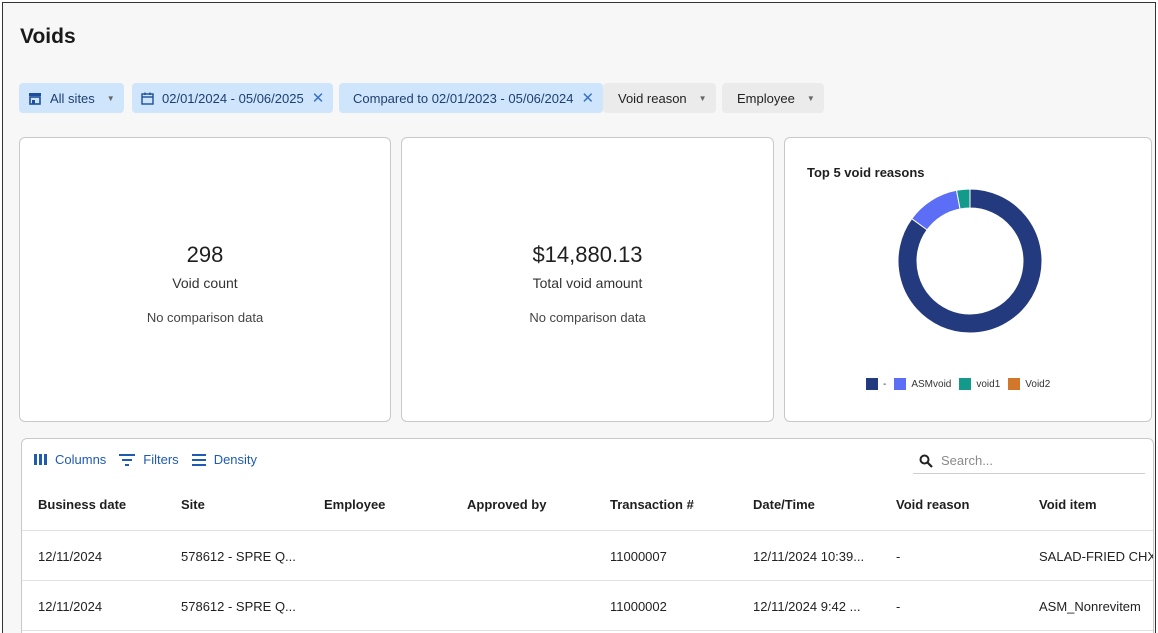 The height and width of the screenshot is (633, 1158). What do you see at coordinates (506, 504) in the screenshot?
I see `column-header-approved-by: Approved by` at bounding box center [506, 504].